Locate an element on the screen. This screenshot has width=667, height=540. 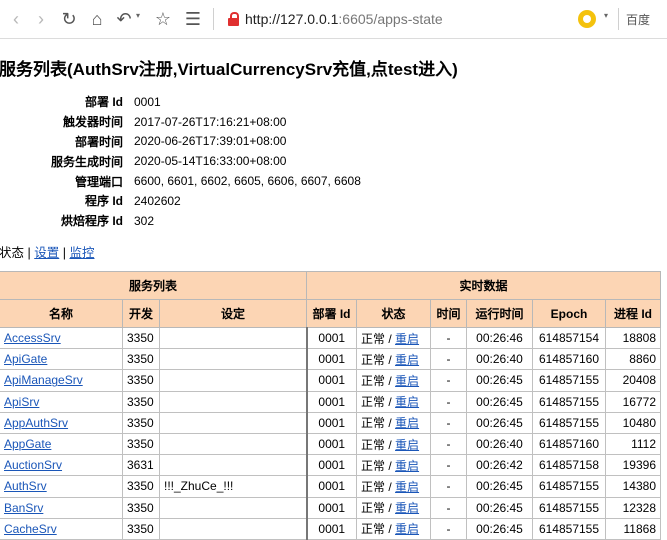
reload-icon: ↻ is located at coordinates (69, 19).